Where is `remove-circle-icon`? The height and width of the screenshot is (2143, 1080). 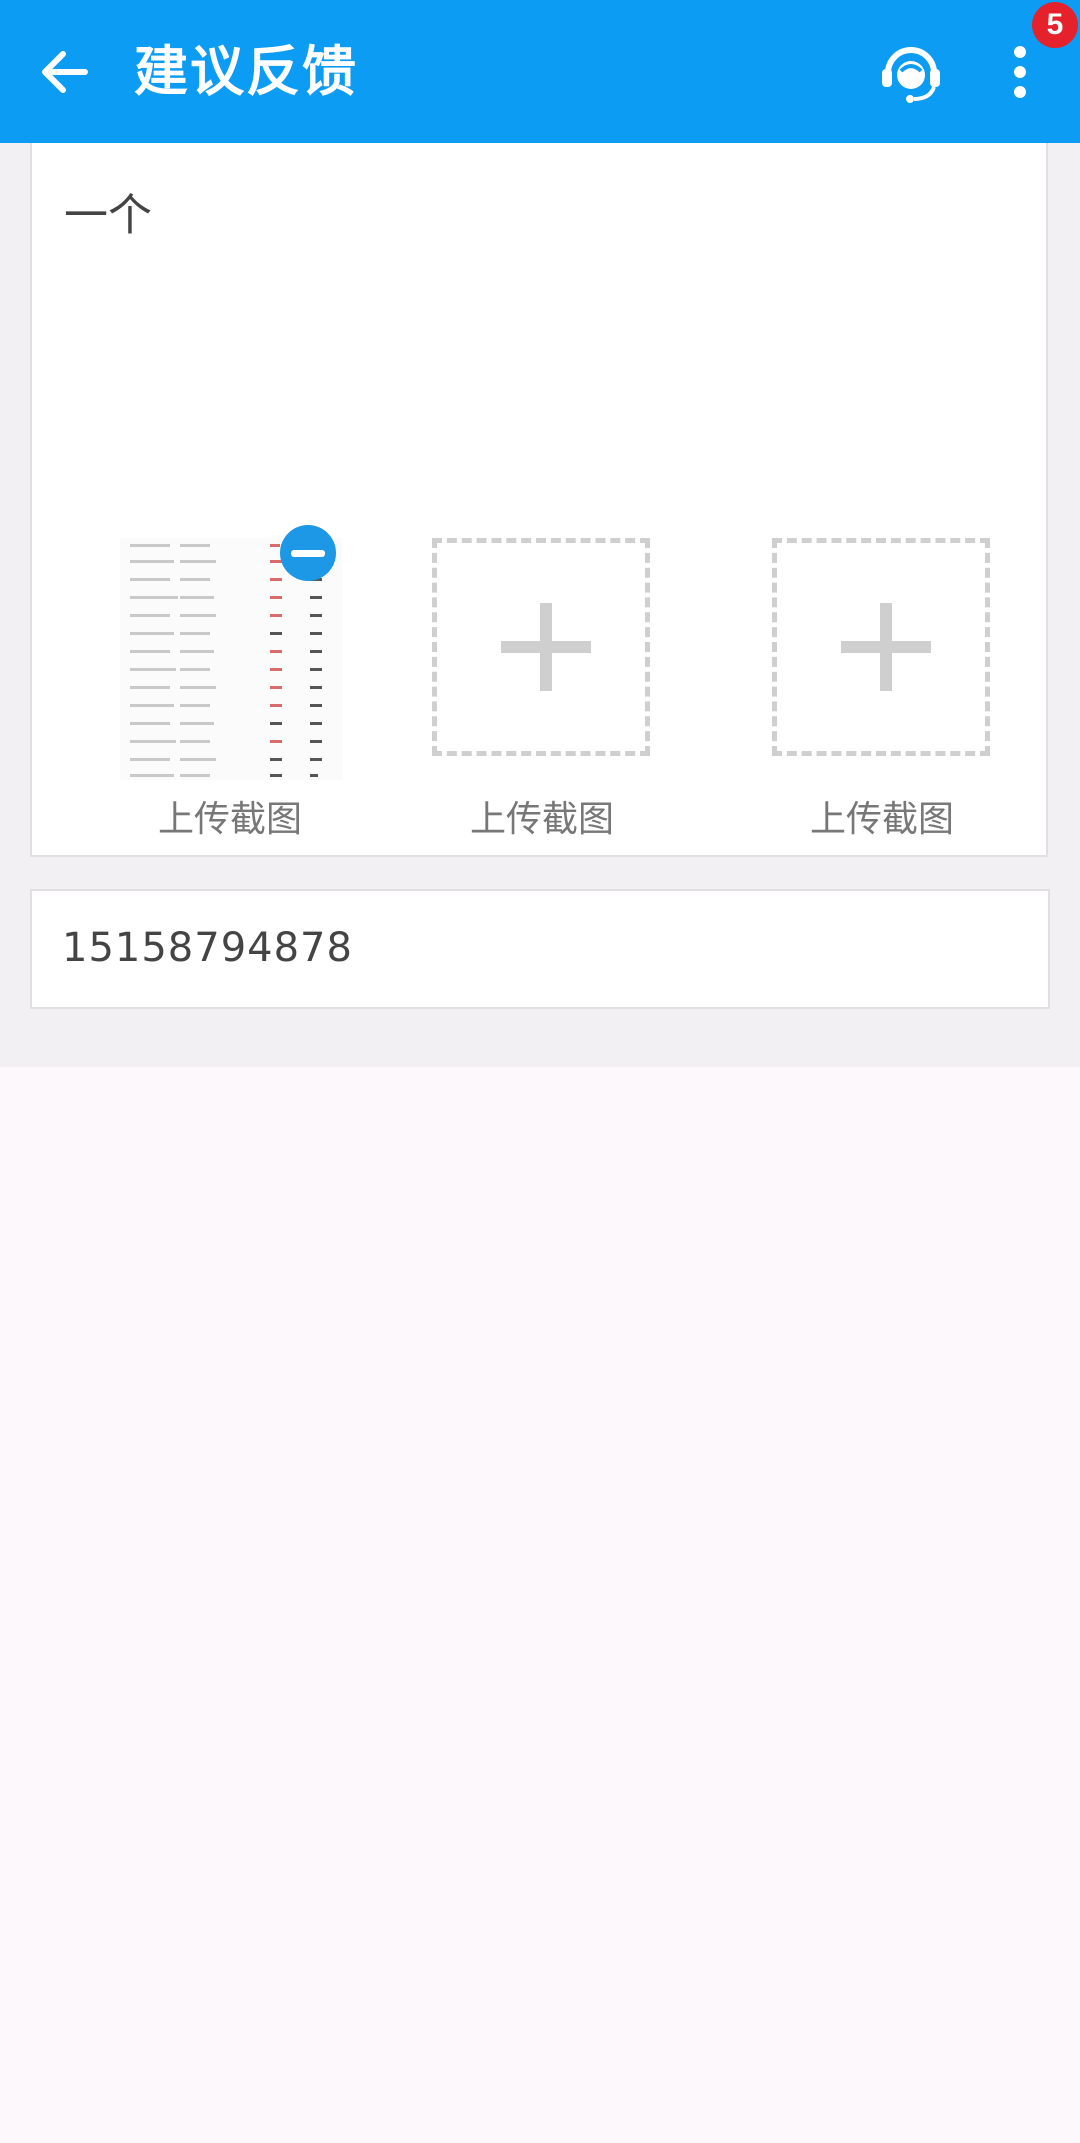
remove-circle-icon is located at coordinates (308, 553).